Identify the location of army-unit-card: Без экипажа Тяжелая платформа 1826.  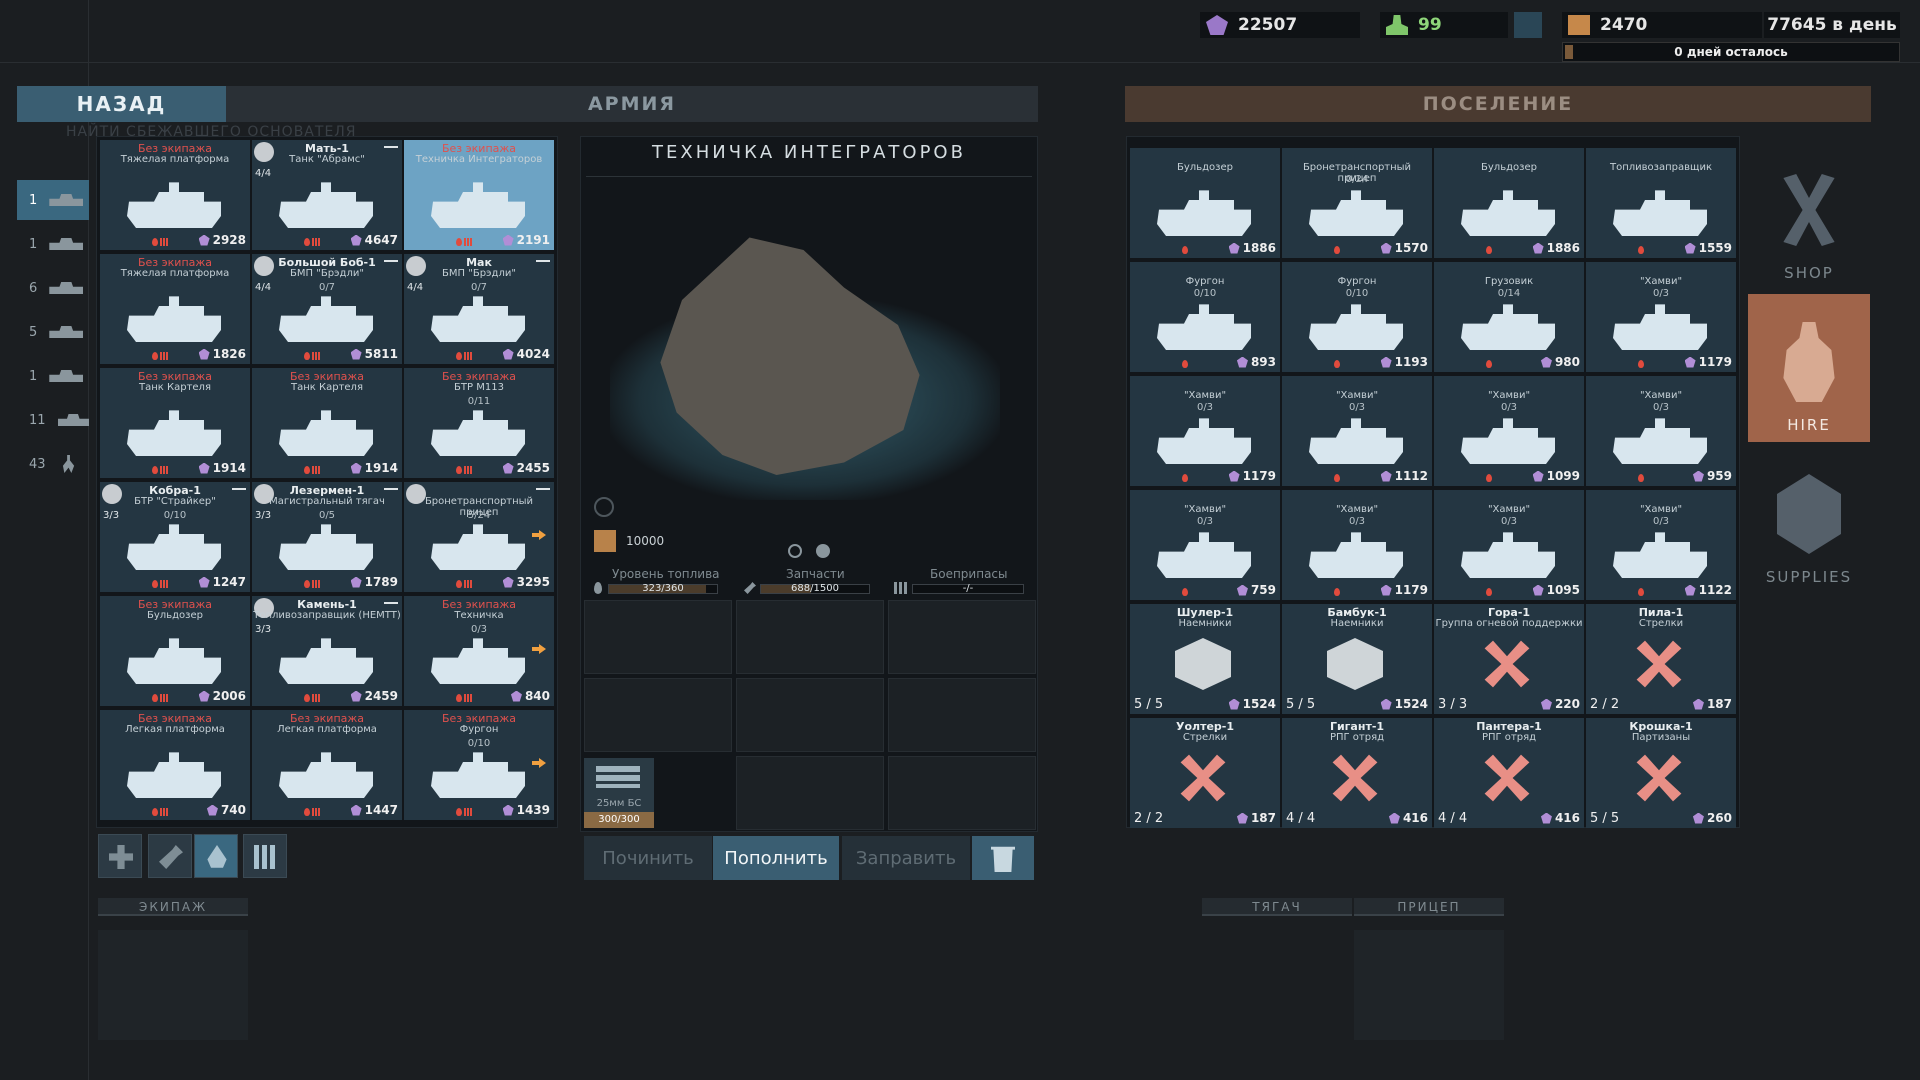
(175, 309).